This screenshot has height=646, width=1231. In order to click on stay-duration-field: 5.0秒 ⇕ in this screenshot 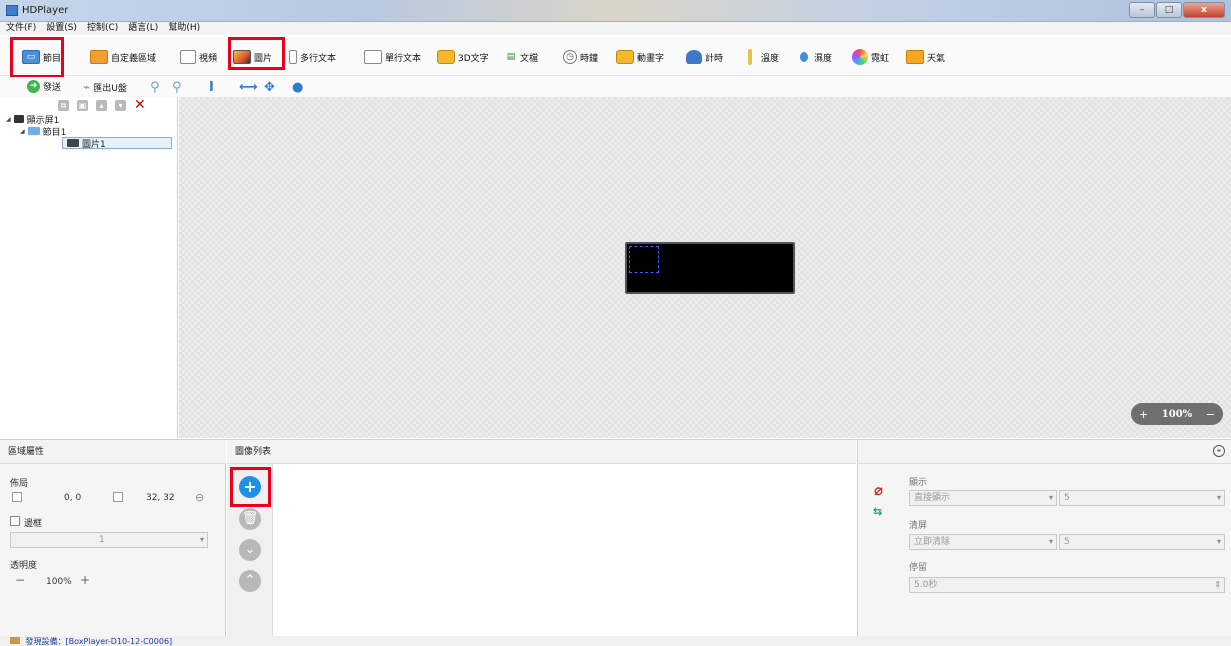, I will do `click(1067, 585)`.